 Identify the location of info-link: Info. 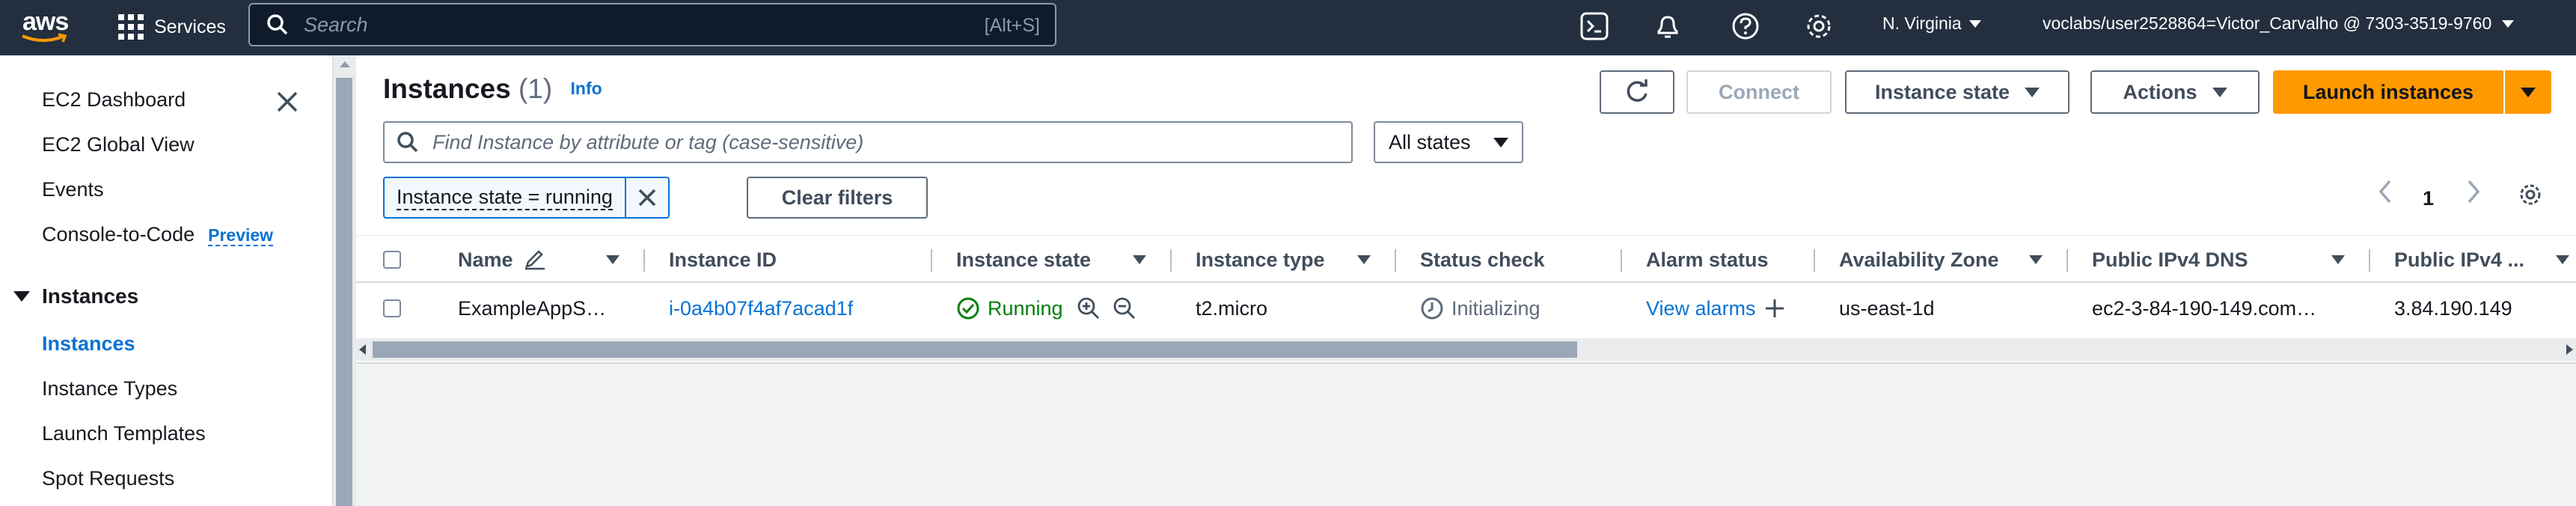
(586, 89).